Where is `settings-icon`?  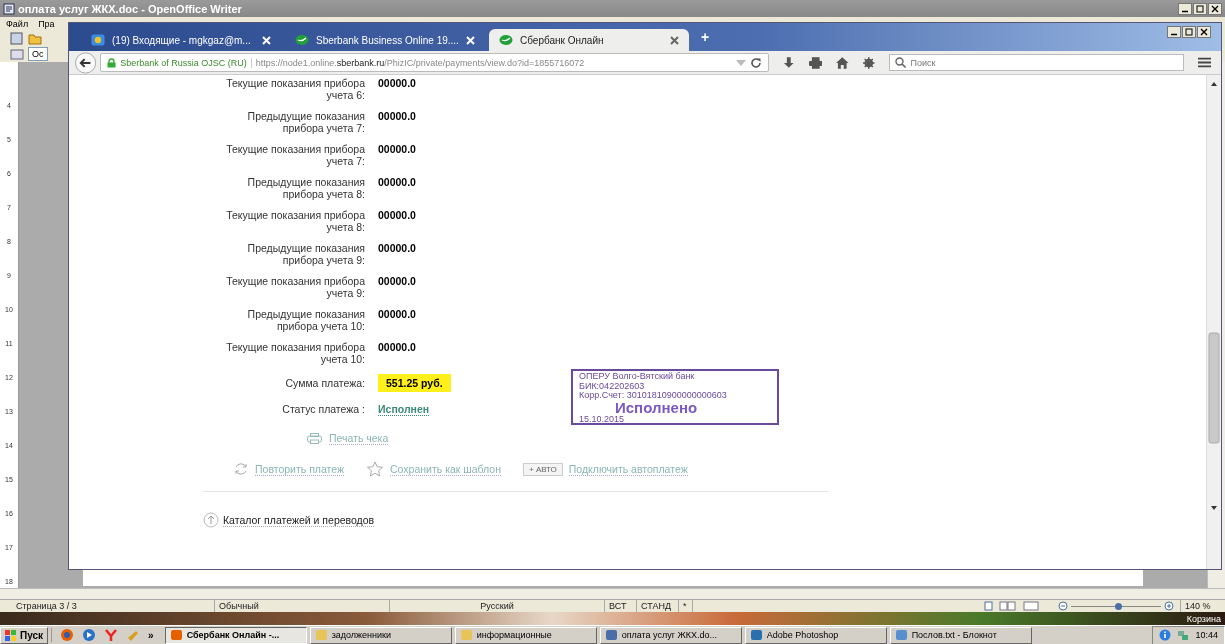
settings-icon is located at coordinates (868, 62).